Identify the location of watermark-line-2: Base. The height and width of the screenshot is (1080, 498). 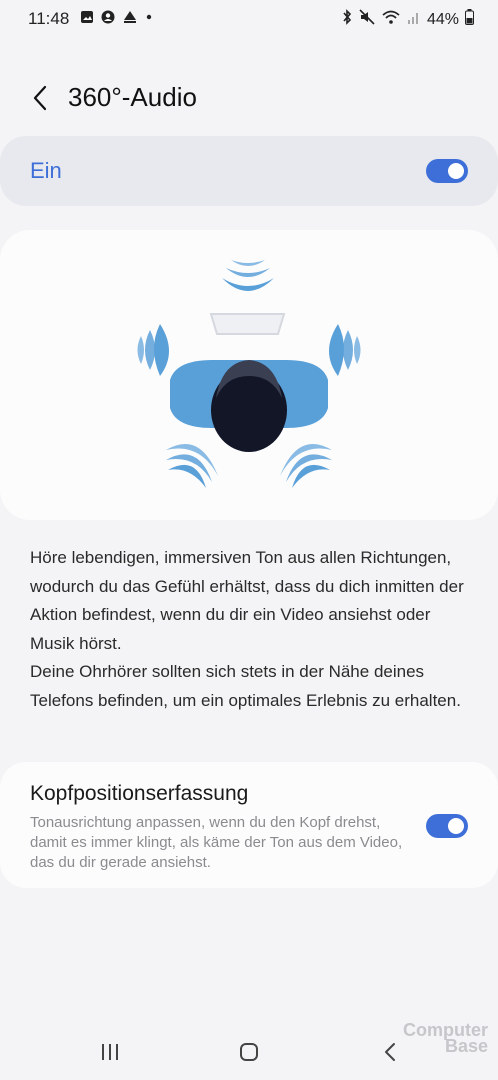
(466, 1046).